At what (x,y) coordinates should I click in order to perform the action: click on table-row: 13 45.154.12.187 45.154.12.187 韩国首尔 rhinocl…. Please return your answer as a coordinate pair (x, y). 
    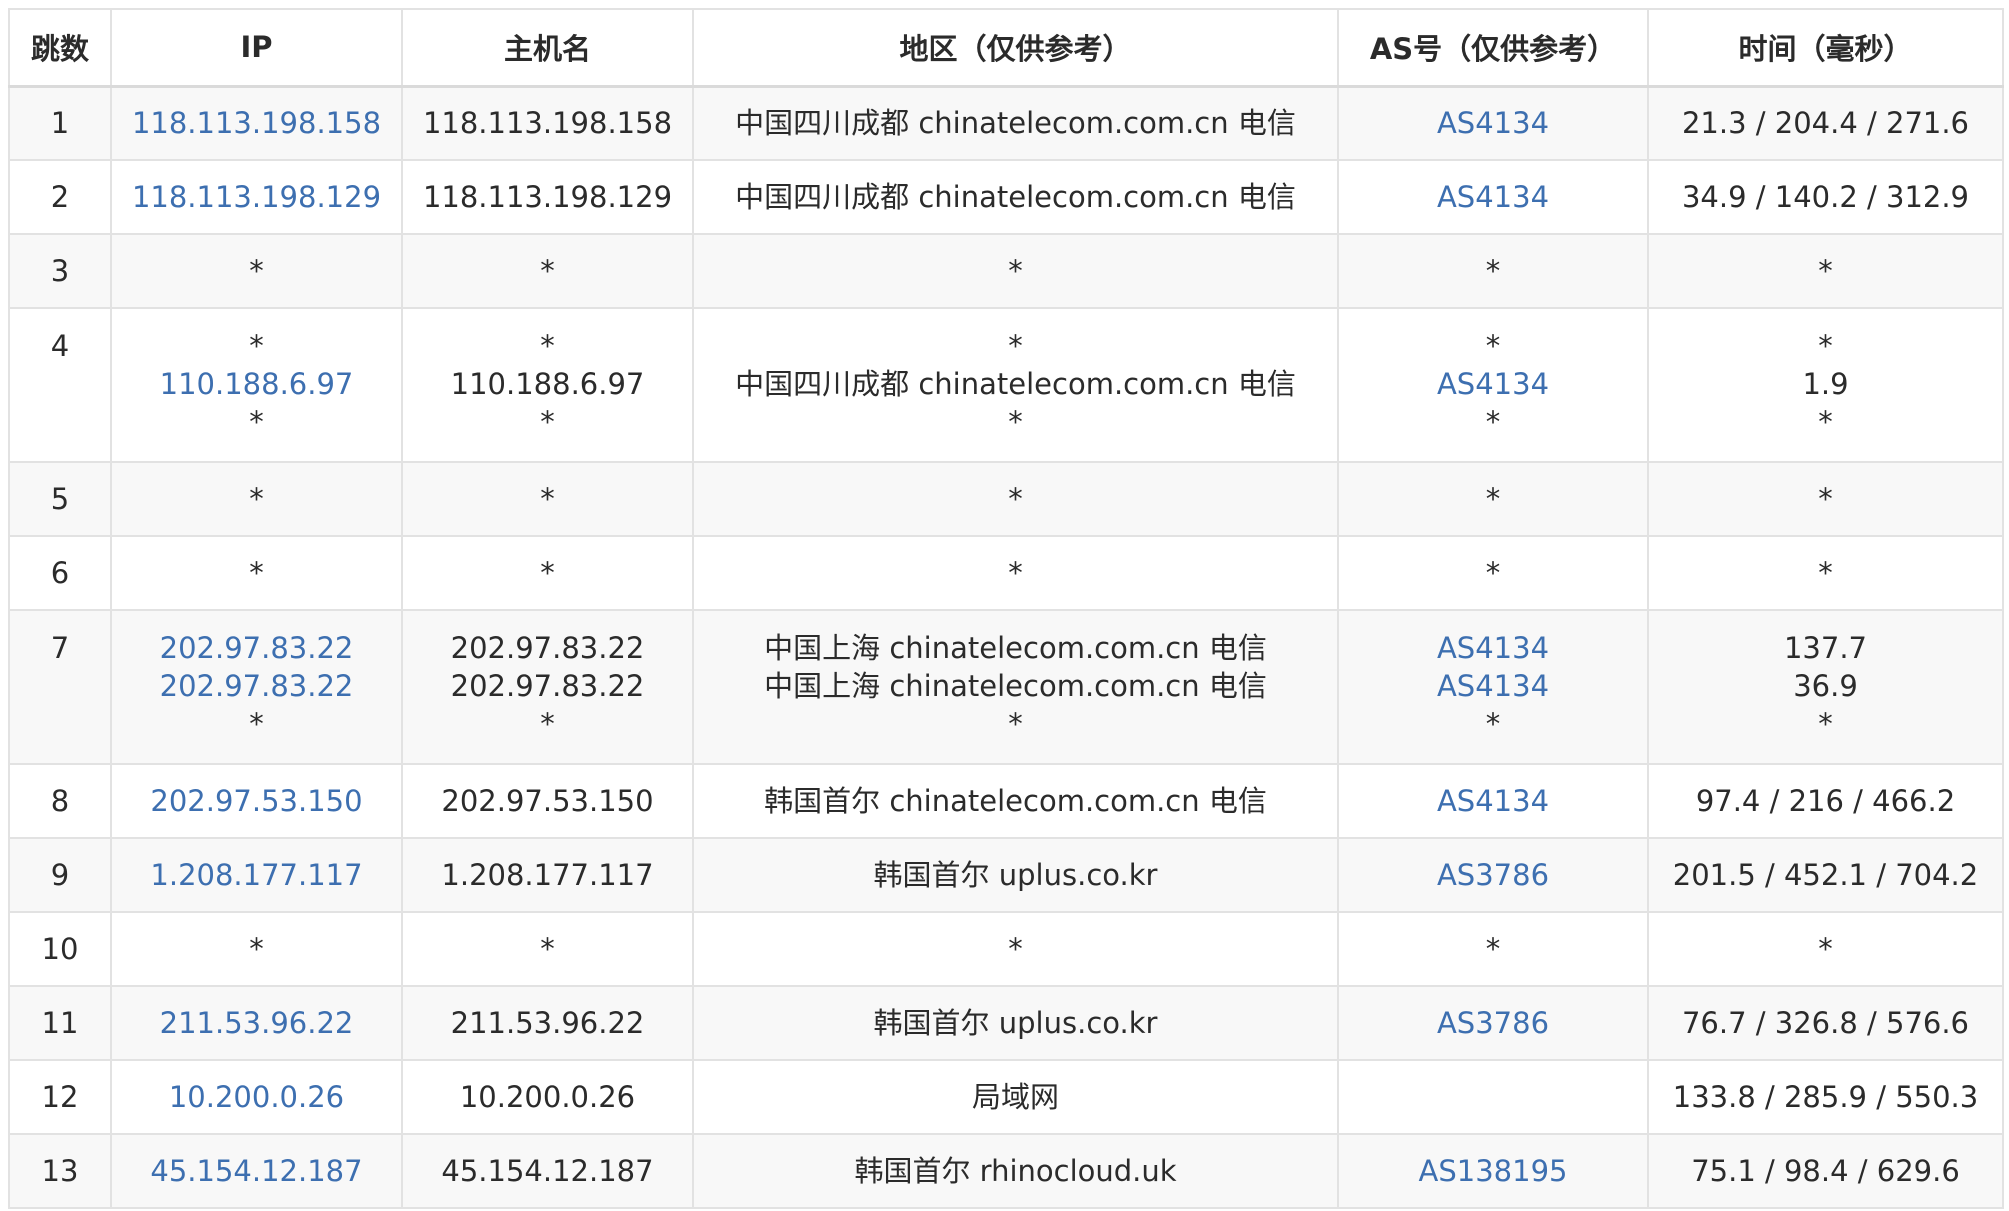
    Looking at the image, I should click on (1006, 1171).